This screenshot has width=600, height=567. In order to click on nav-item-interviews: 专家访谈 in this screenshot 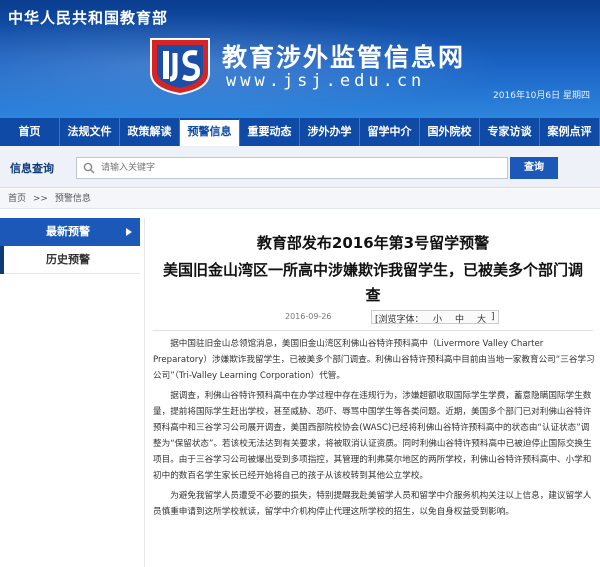, I will do `click(510, 132)`.